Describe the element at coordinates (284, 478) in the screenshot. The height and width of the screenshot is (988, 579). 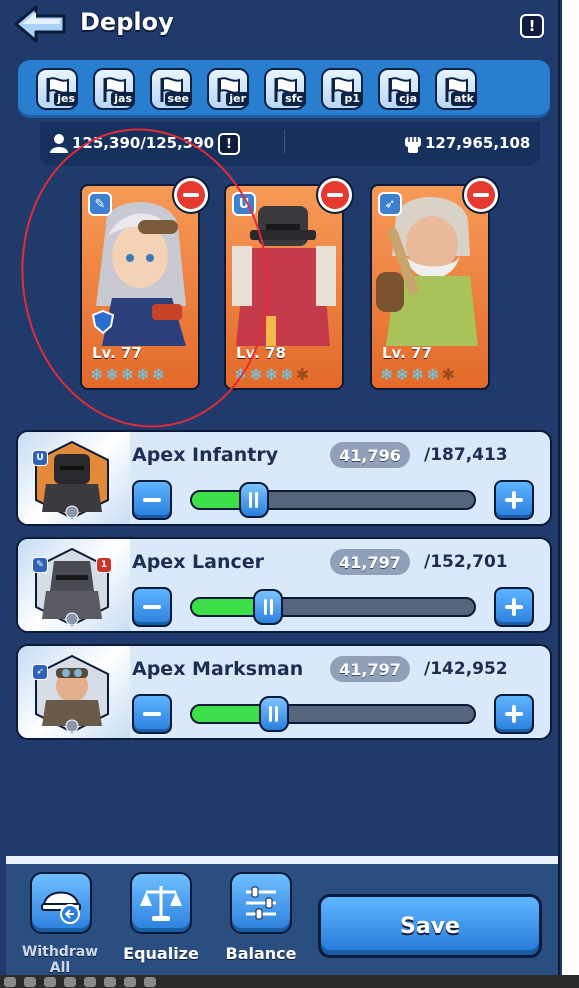
I see `troop-row-infantry: U Apex Infantry 41,796 /187,413` at that location.